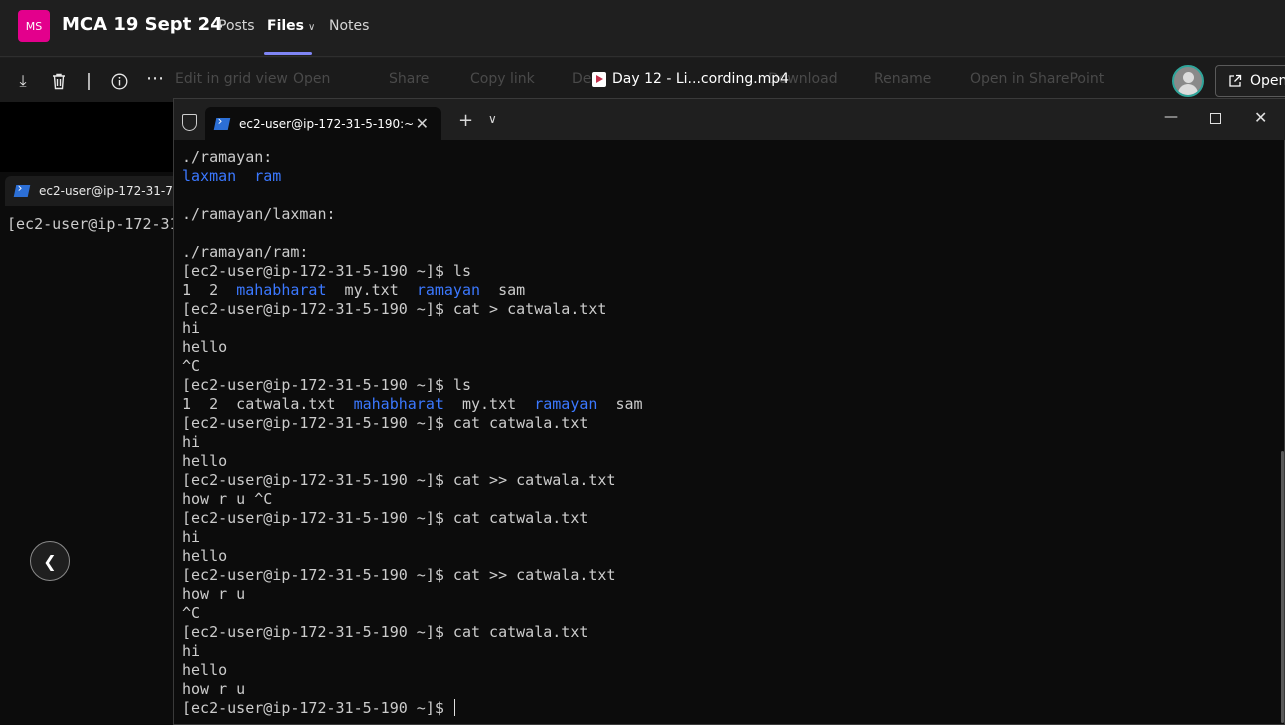 The width and height of the screenshot is (1285, 725). I want to click on terminal-line: laxman ram, so click(722, 176).